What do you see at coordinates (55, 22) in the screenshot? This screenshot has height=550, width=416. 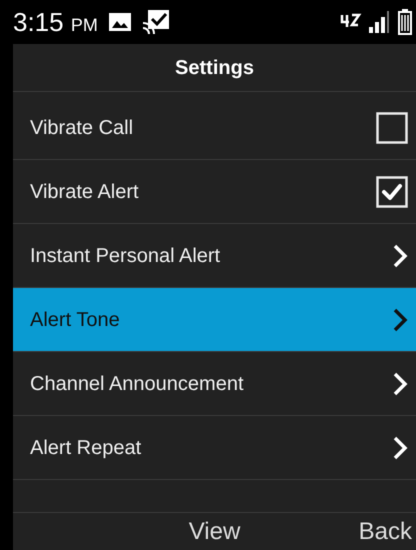 I see `status-time: 3:15 PM` at bounding box center [55, 22].